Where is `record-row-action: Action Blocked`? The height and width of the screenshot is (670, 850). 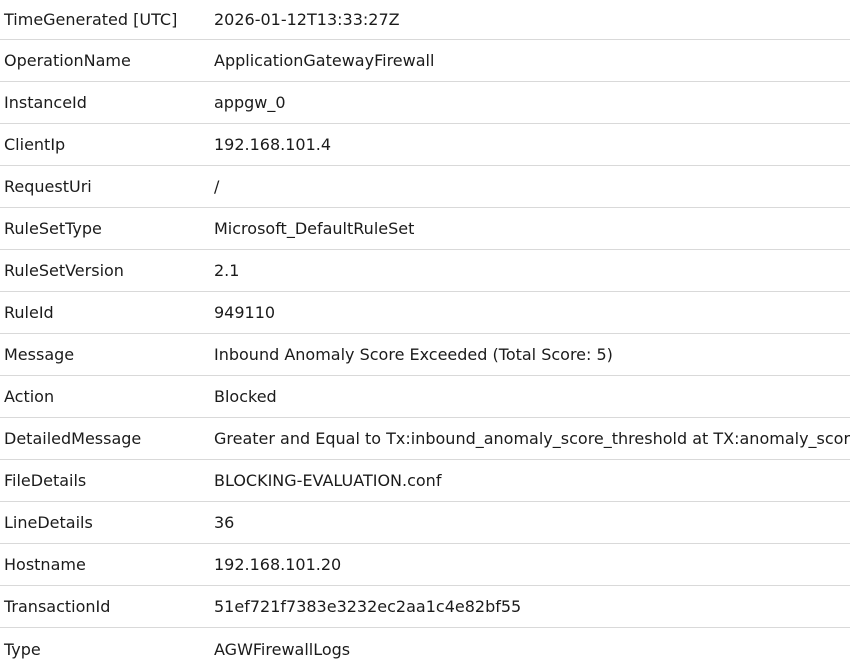
record-row-action: Action Blocked is located at coordinates (425, 397).